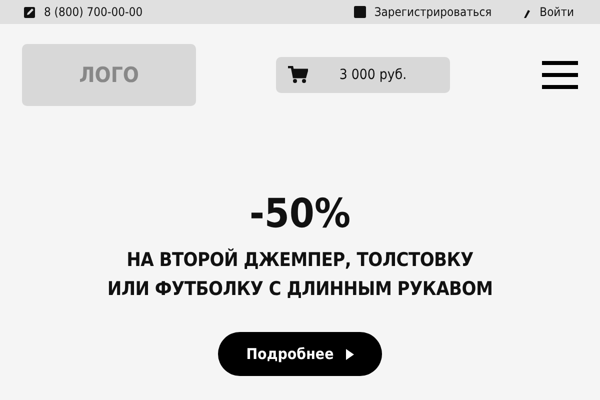  Describe the element at coordinates (423, 12) in the screenshot. I see `register-link: Зарегистрироваться` at that location.